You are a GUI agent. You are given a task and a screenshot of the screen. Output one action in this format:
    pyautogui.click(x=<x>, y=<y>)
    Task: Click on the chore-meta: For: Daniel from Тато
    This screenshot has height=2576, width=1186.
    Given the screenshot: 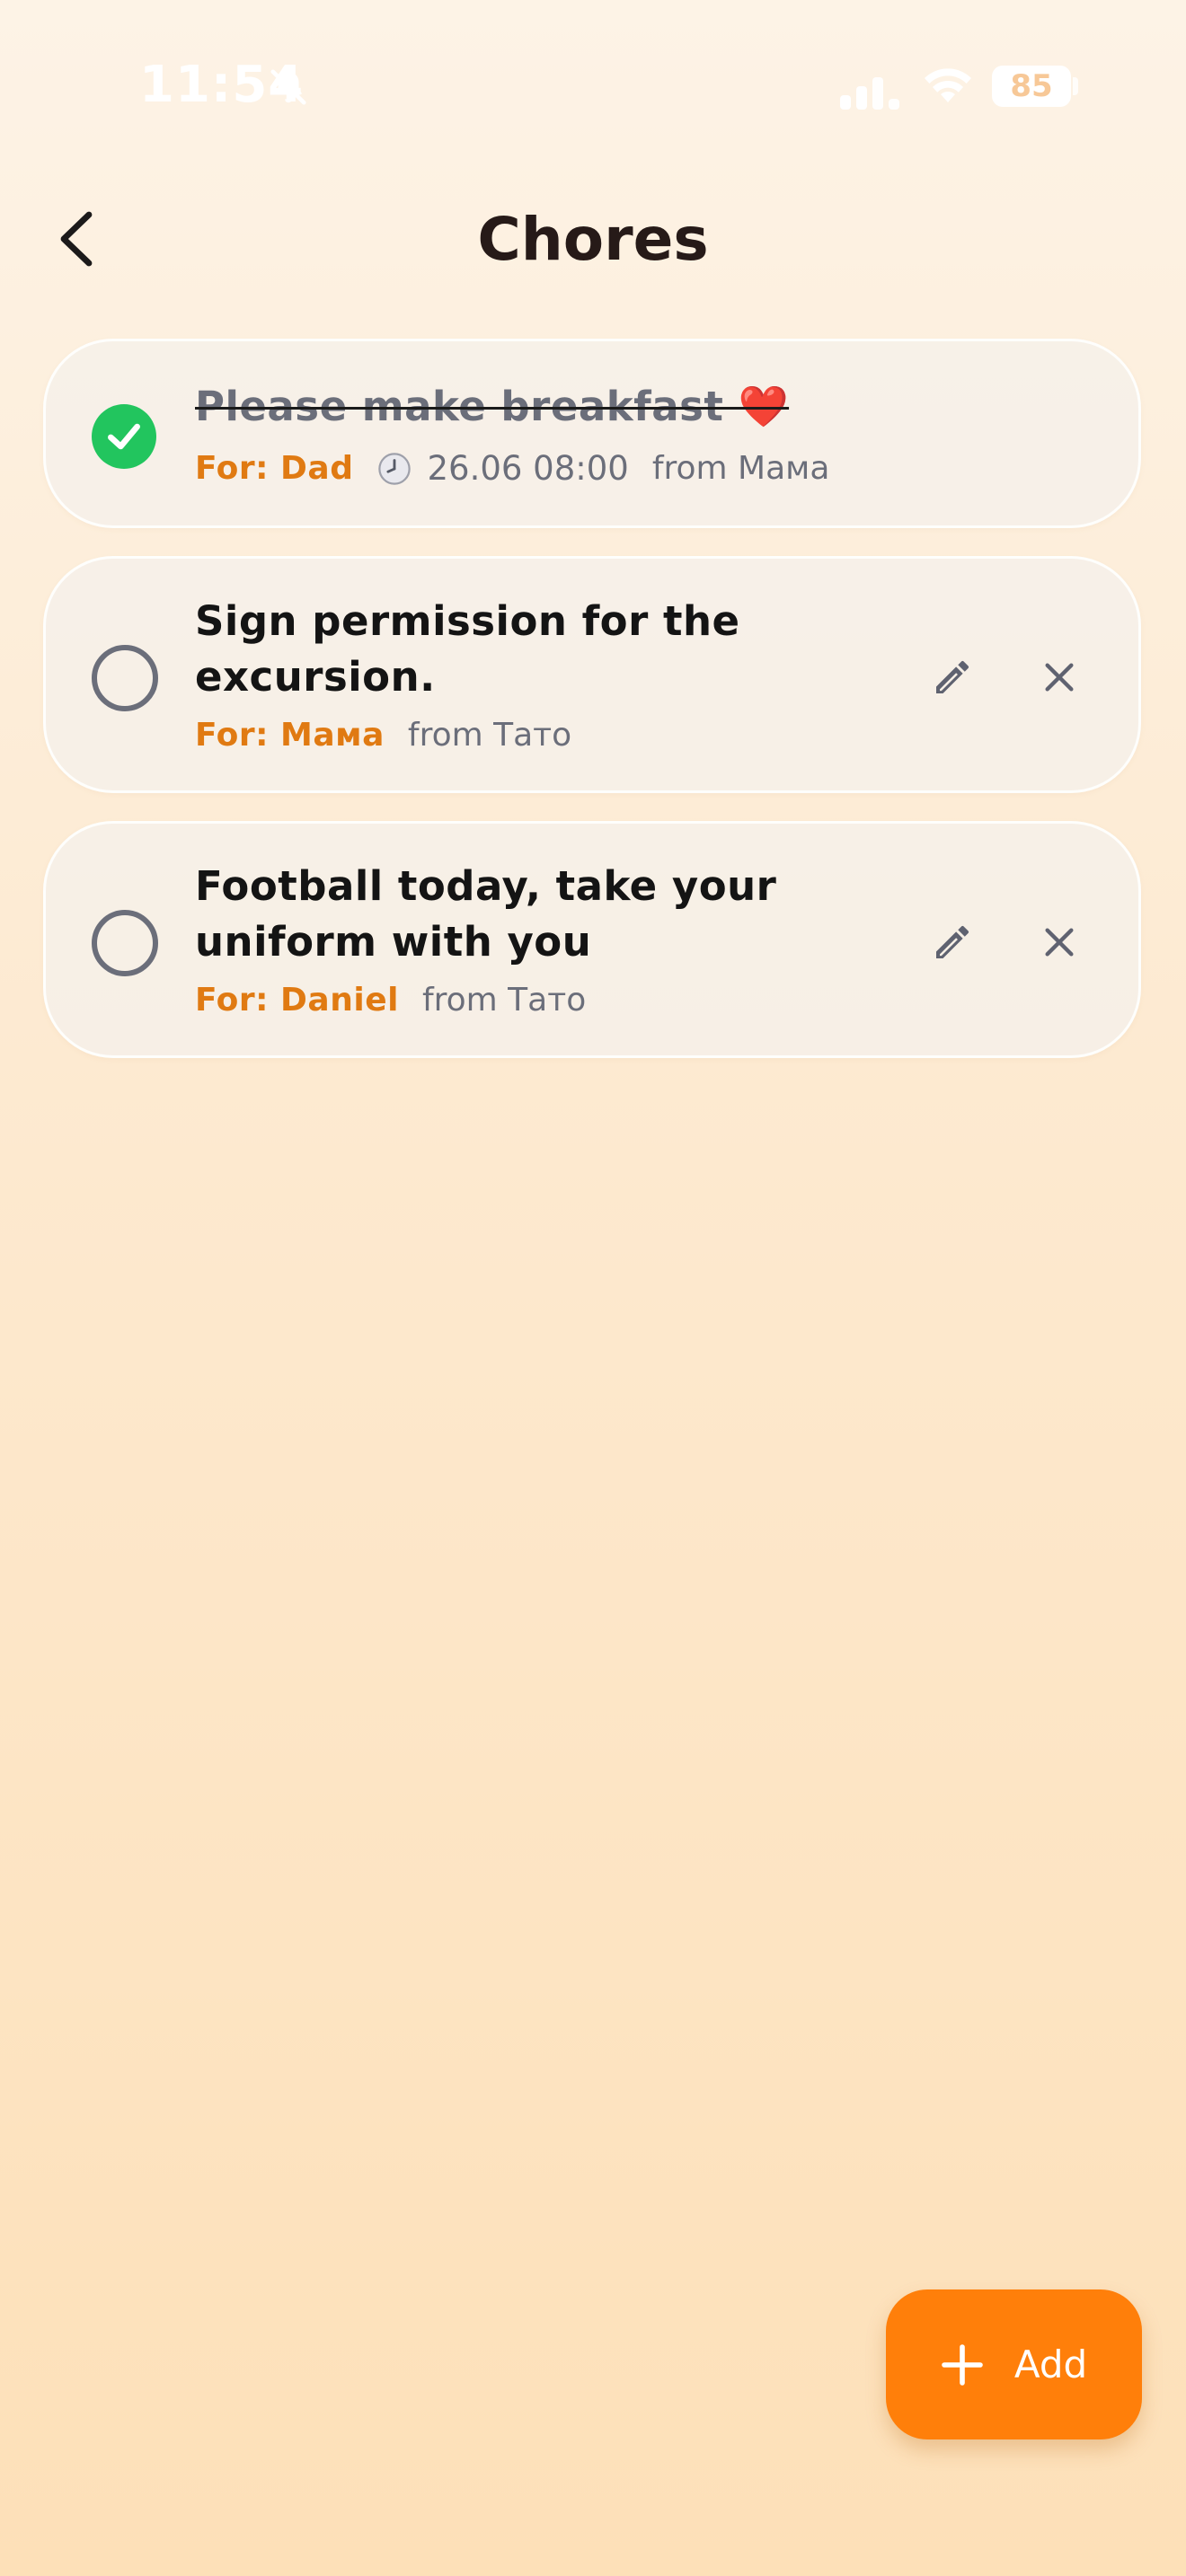 What is the action you would take?
    pyautogui.click(x=390, y=1000)
    